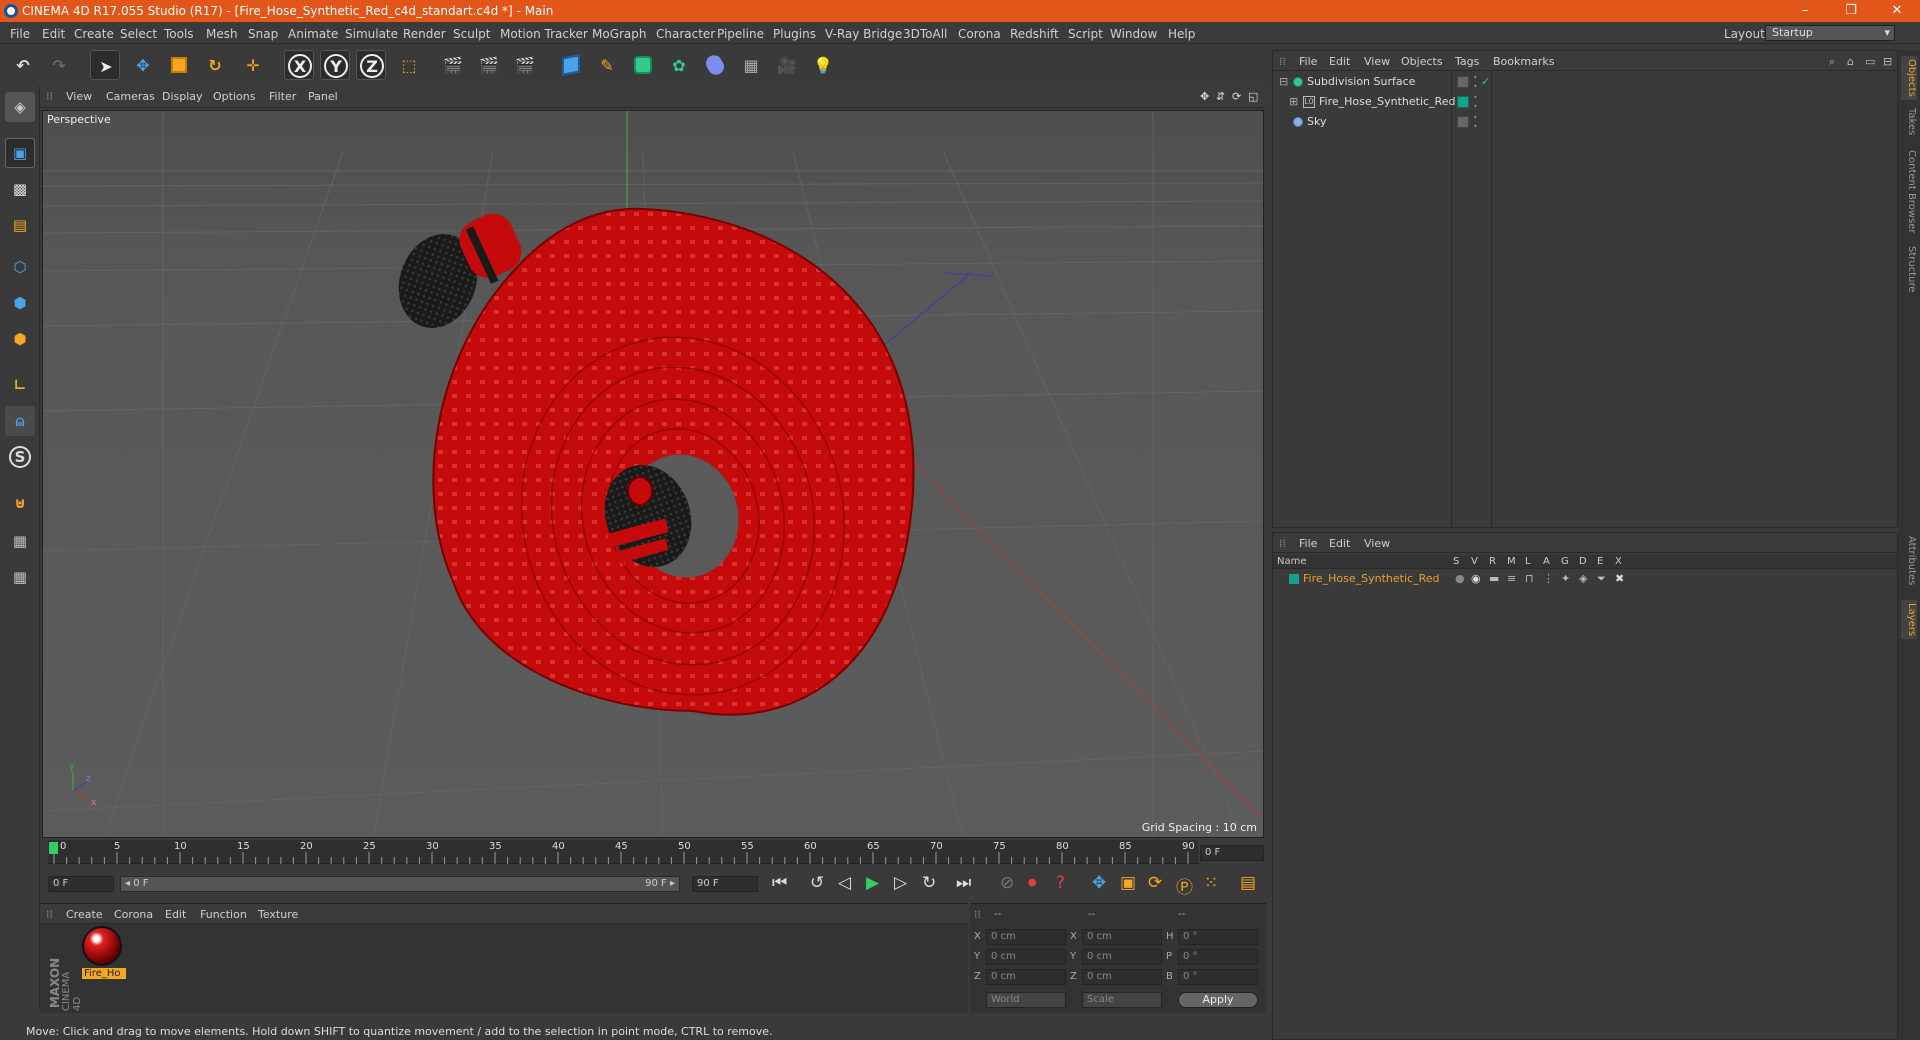 This screenshot has height=1040, width=1920. What do you see at coordinates (1218, 957) in the screenshot?
I see `coord-rot-p-field: 0 °` at bounding box center [1218, 957].